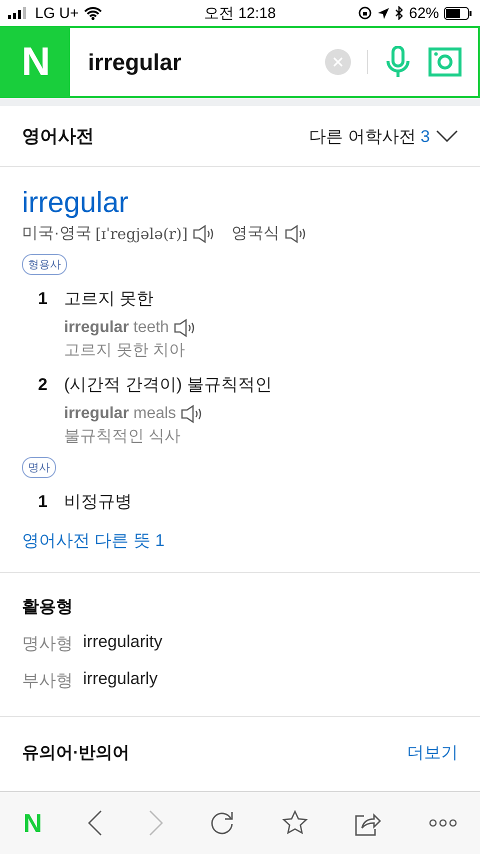  What do you see at coordinates (109, 299) in the screenshot?
I see `sense-meaning: 고르지 못한` at bounding box center [109, 299].